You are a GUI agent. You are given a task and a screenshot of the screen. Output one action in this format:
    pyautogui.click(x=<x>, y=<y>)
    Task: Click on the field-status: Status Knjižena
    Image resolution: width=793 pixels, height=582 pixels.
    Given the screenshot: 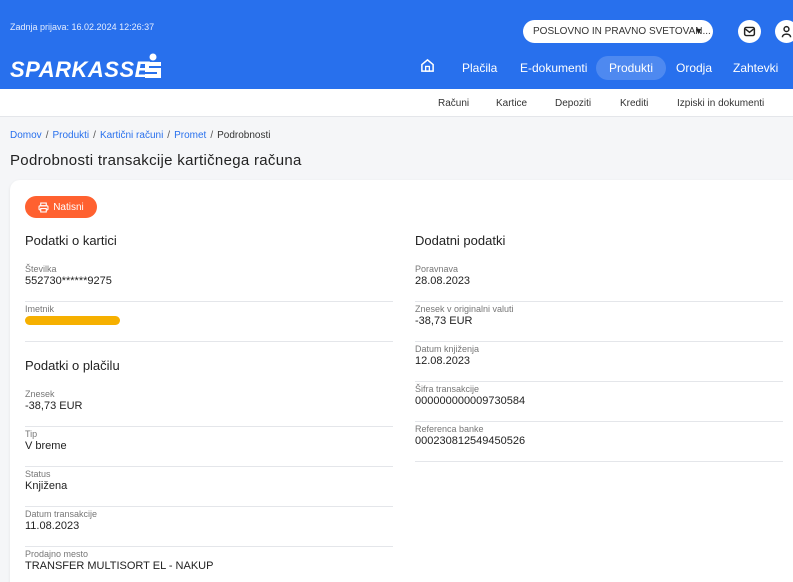 What is the action you would take?
    pyautogui.click(x=209, y=487)
    